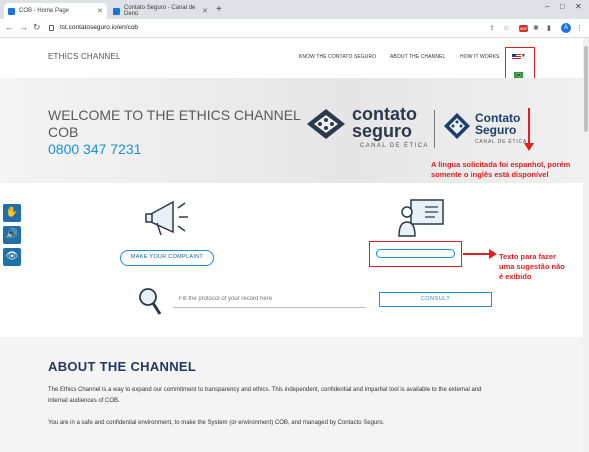 The image size is (589, 452). I want to click on back-icon: ←, so click(9, 27).